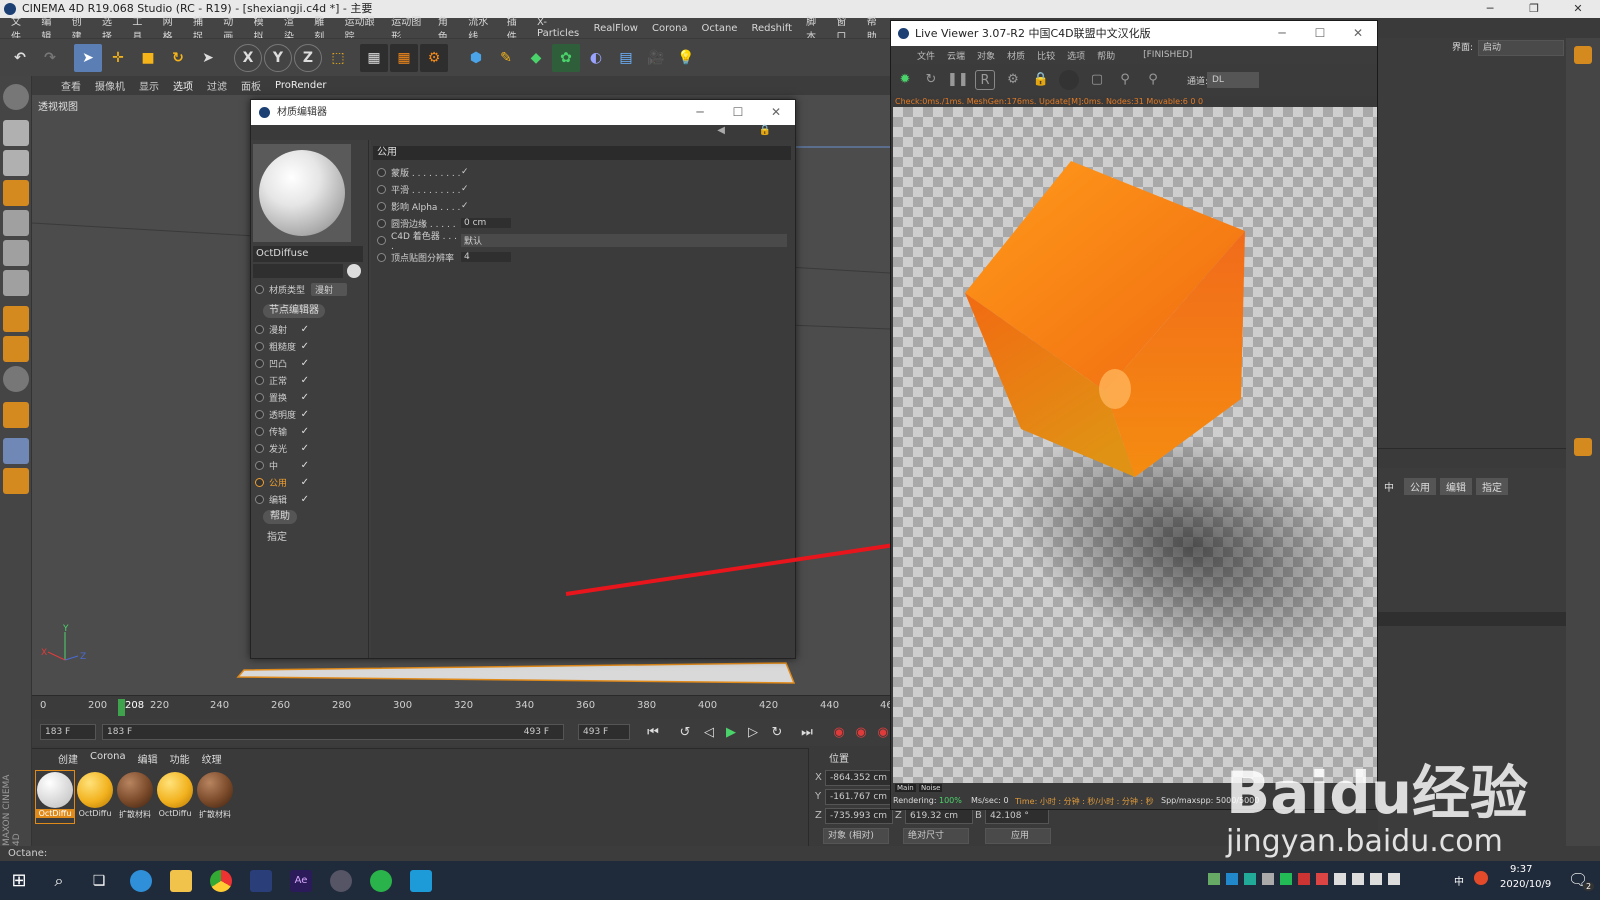 The width and height of the screenshot is (1600, 900). What do you see at coordinates (282, 499) in the screenshot?
I see `channel-editor: 编辑 ✓` at bounding box center [282, 499].